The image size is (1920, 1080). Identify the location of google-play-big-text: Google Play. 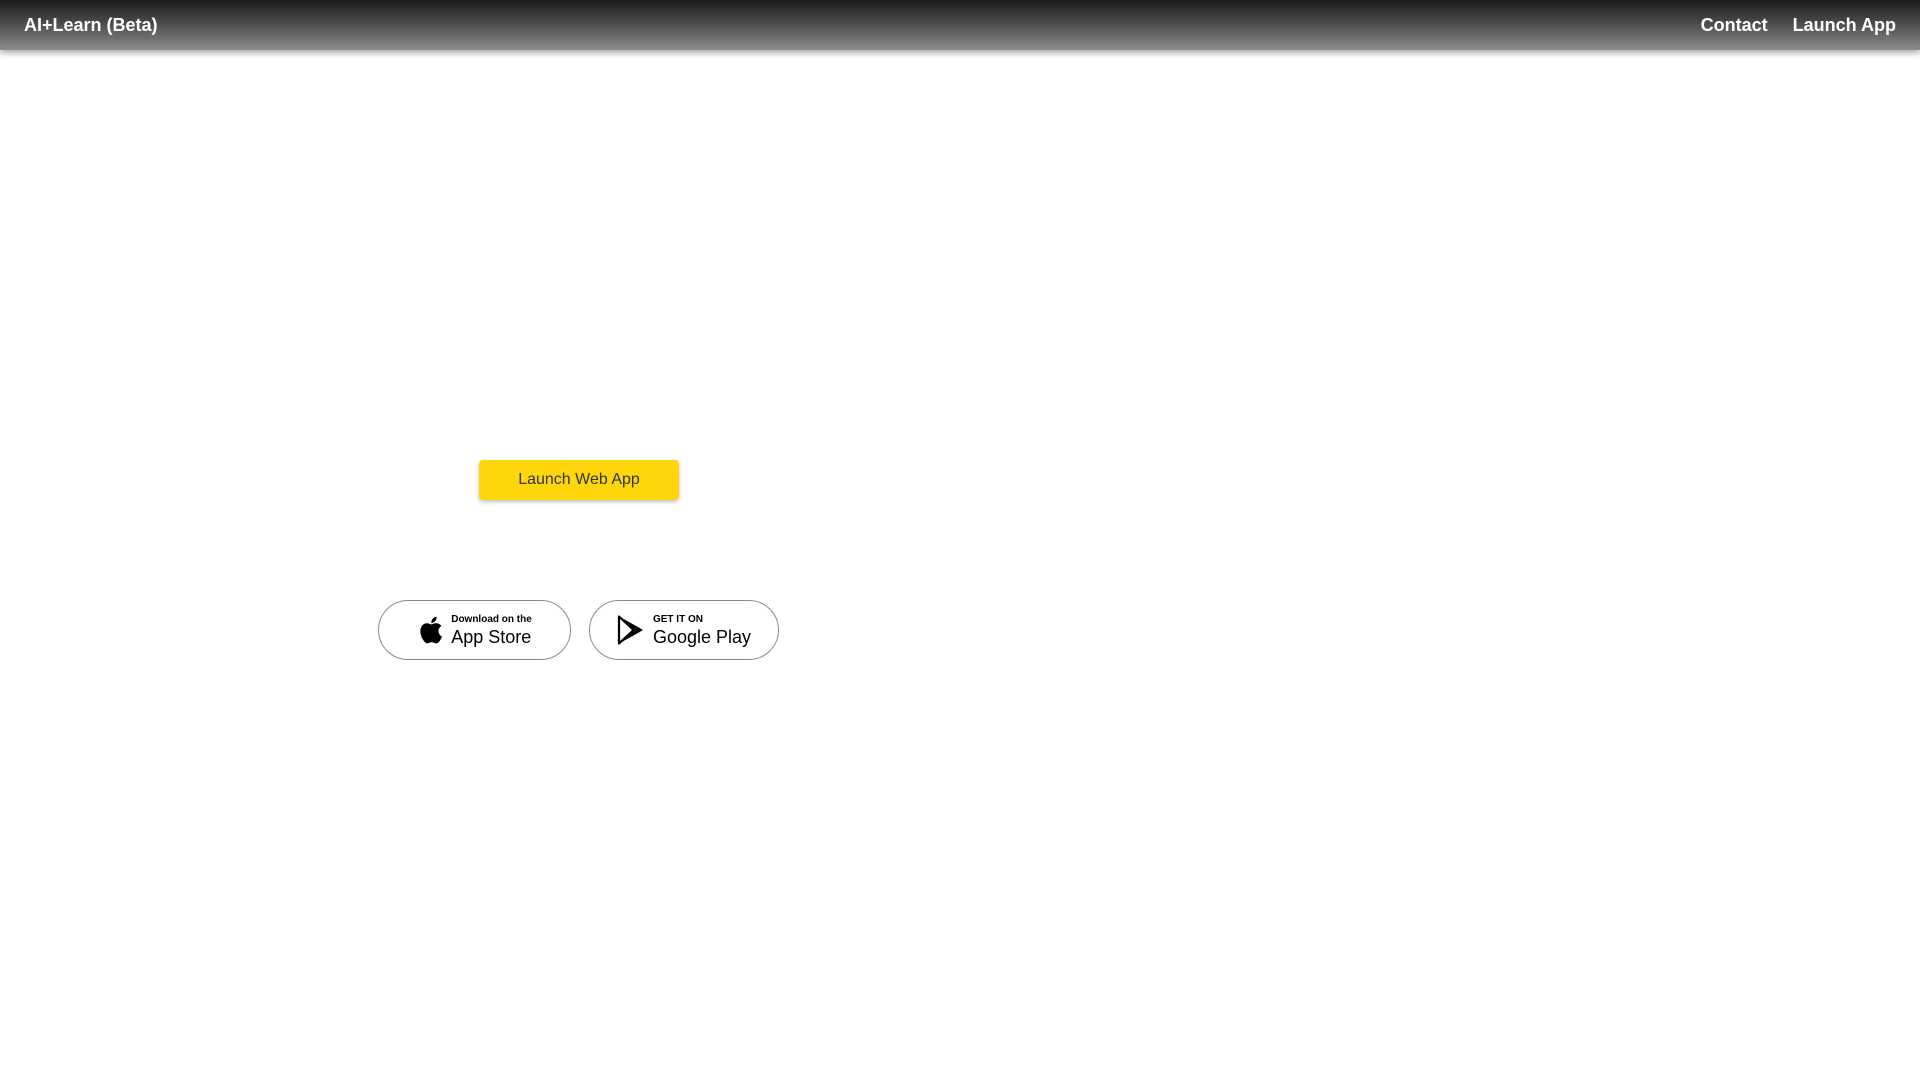
(702, 636).